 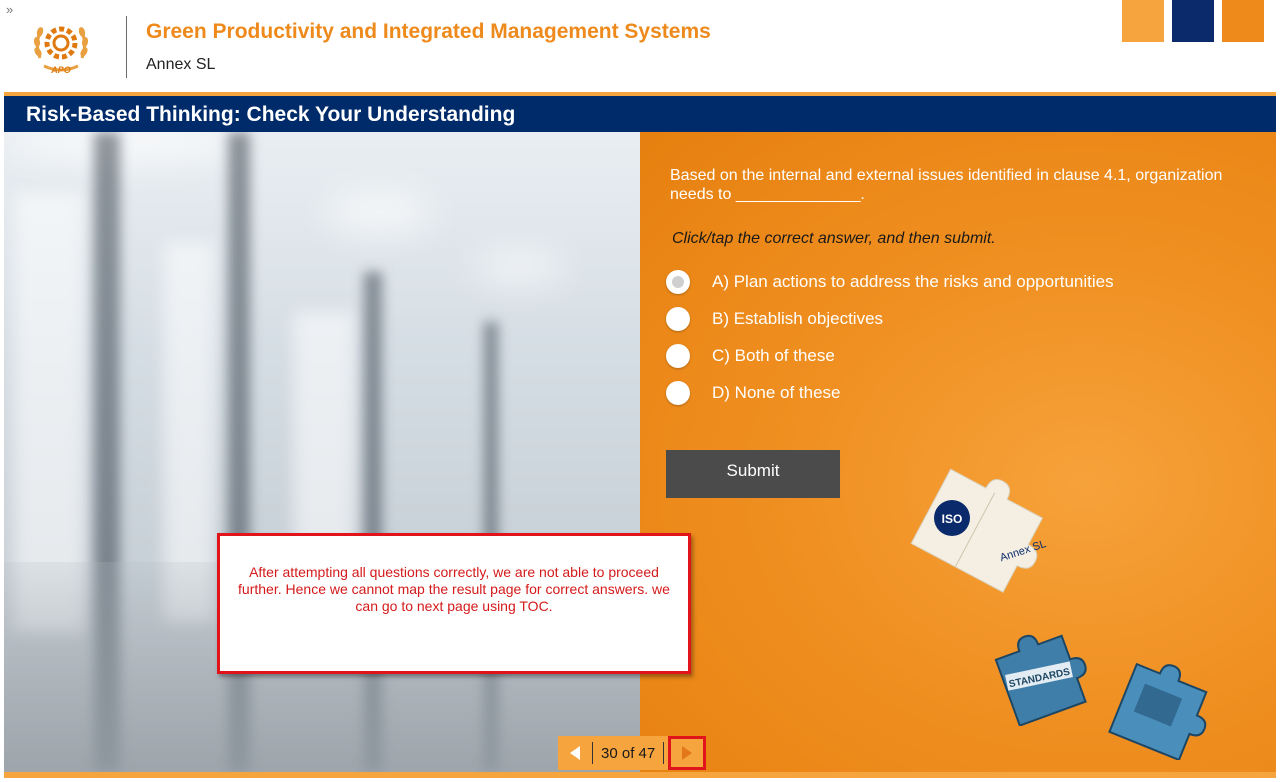 I want to click on toc-toggle-icon: », so click(x=9, y=9).